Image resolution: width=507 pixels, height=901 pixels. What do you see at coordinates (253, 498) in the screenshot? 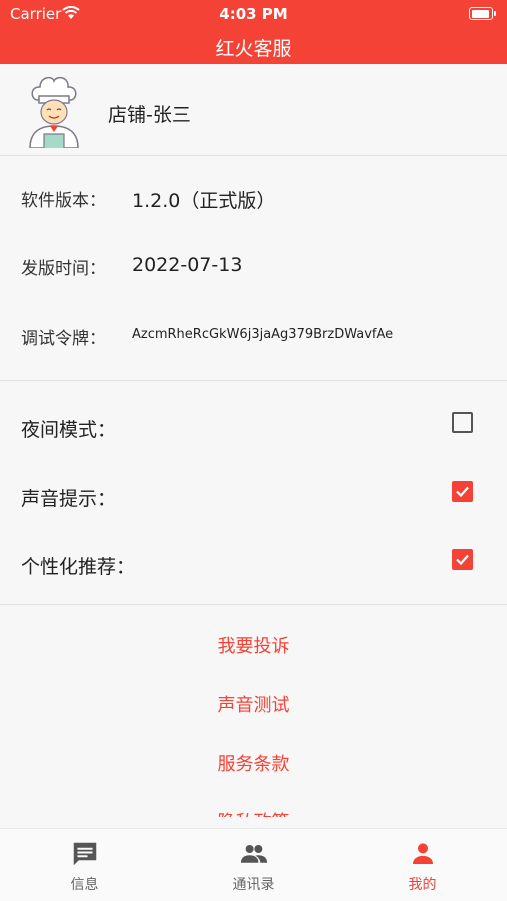
I see `sound-alert-row: 声音提示：` at bounding box center [253, 498].